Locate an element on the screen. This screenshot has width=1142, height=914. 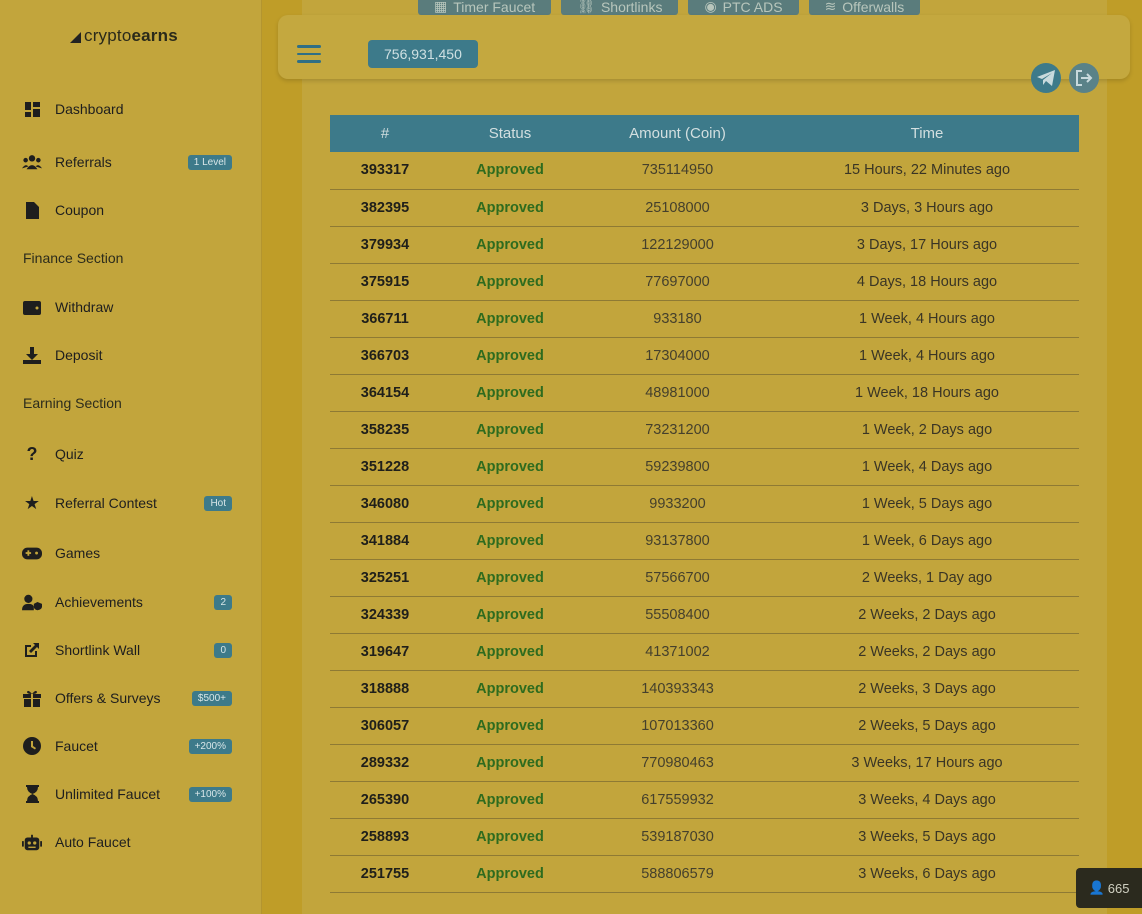
sidebar-item-shortlink-wall: Shortlink Wall 0 is located at coordinates (127, 650).